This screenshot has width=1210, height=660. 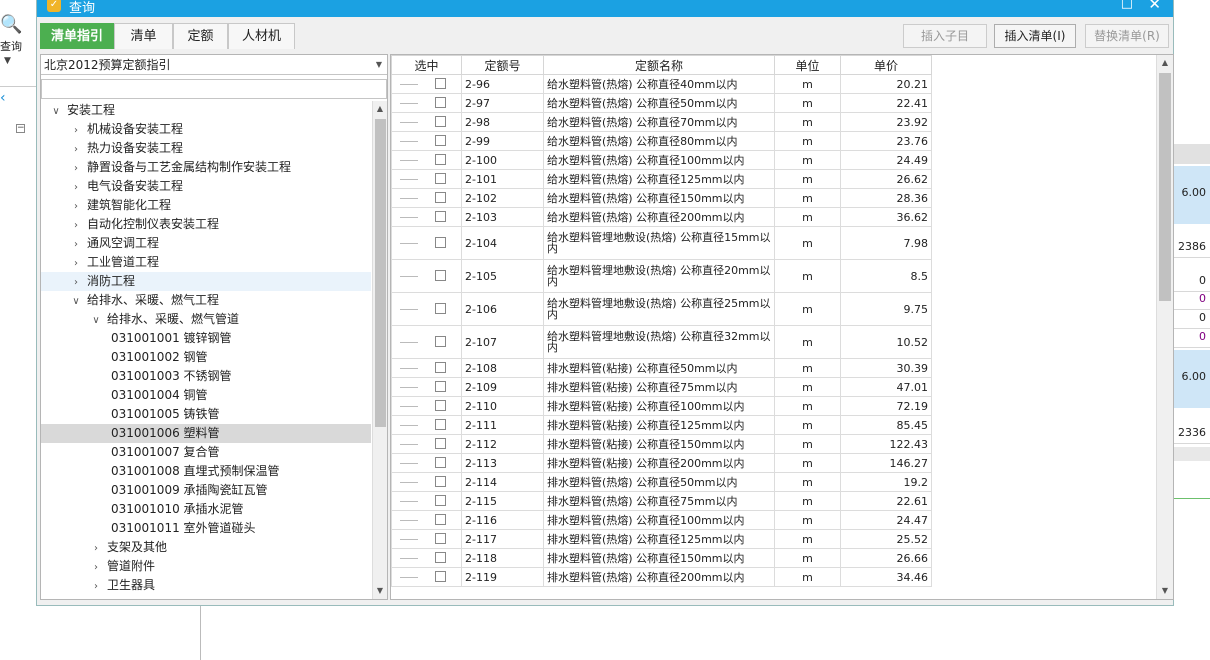 What do you see at coordinates (380, 109) in the screenshot?
I see `scroll-up-icon: ▲` at bounding box center [380, 109].